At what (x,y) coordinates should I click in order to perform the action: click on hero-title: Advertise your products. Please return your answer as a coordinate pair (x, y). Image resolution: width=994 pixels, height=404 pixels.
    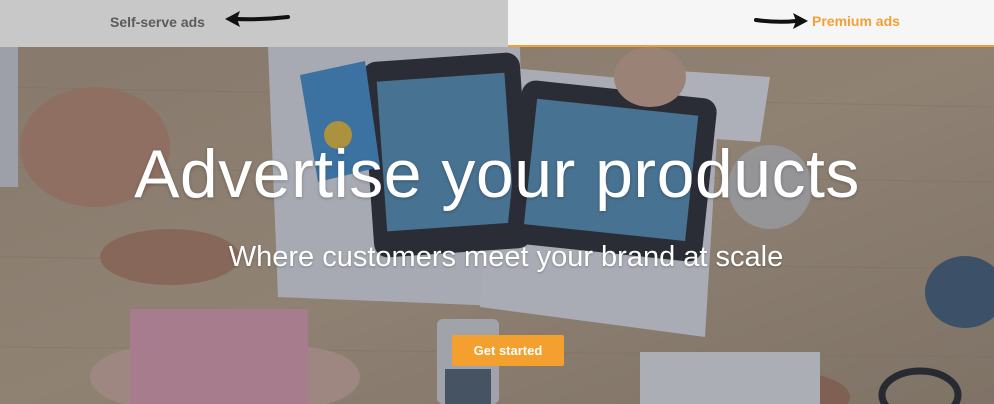
    Looking at the image, I should click on (497, 174).